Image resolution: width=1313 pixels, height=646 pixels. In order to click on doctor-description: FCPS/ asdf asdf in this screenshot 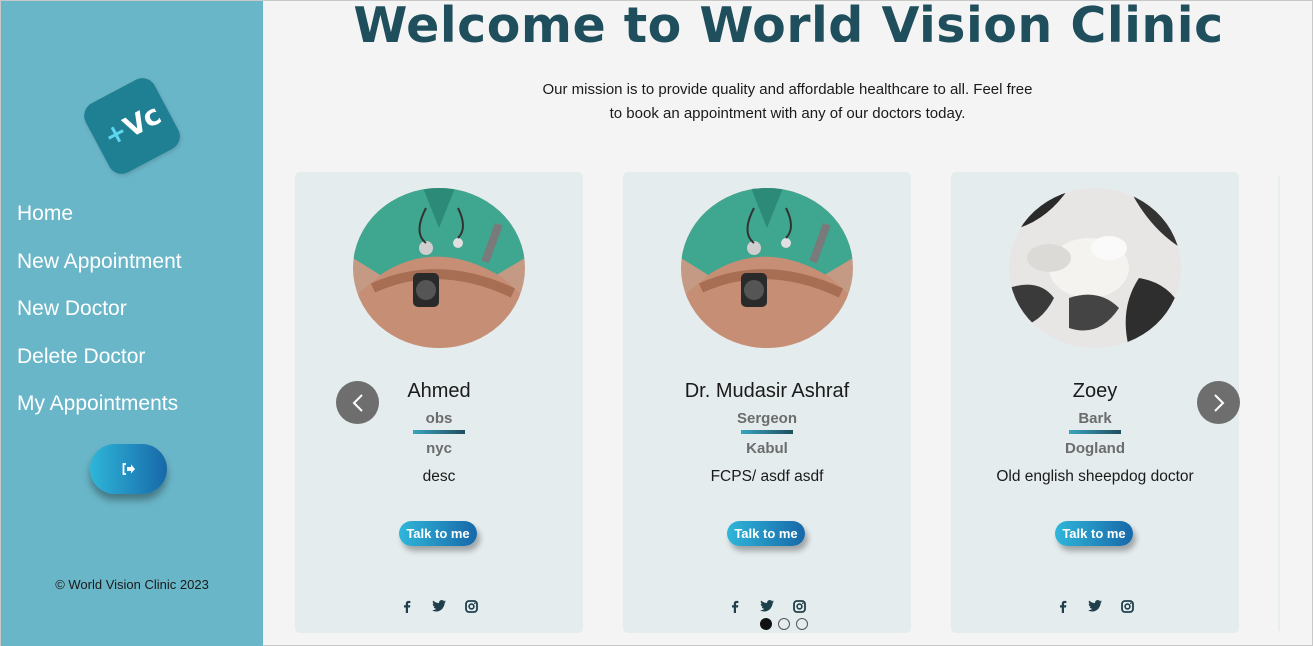, I will do `click(767, 476)`.